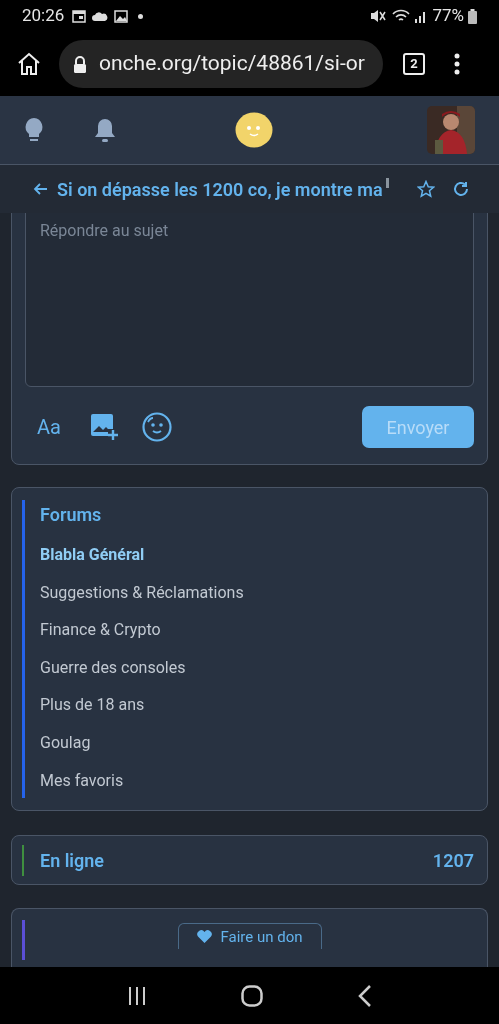 The width and height of the screenshot is (499, 1024). What do you see at coordinates (49, 427) in the screenshot?
I see `format-button: Aa` at bounding box center [49, 427].